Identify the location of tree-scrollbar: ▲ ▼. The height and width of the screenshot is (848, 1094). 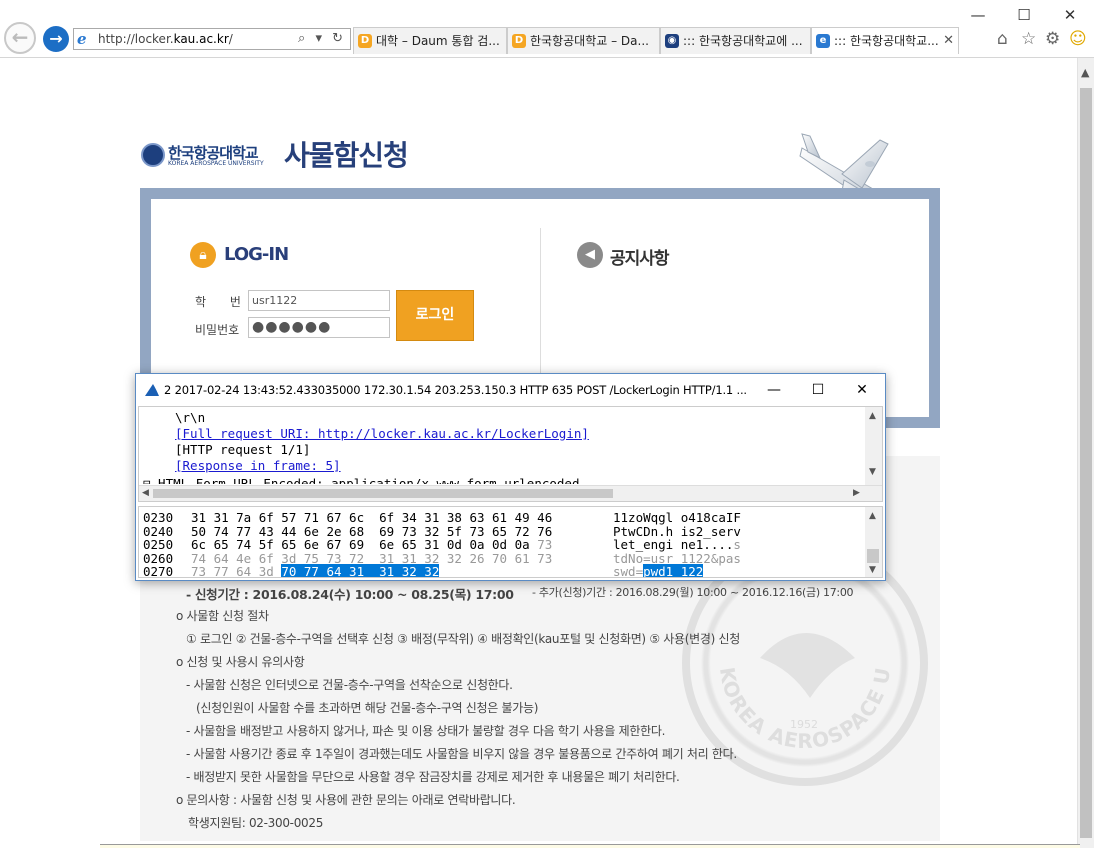
(873, 447).